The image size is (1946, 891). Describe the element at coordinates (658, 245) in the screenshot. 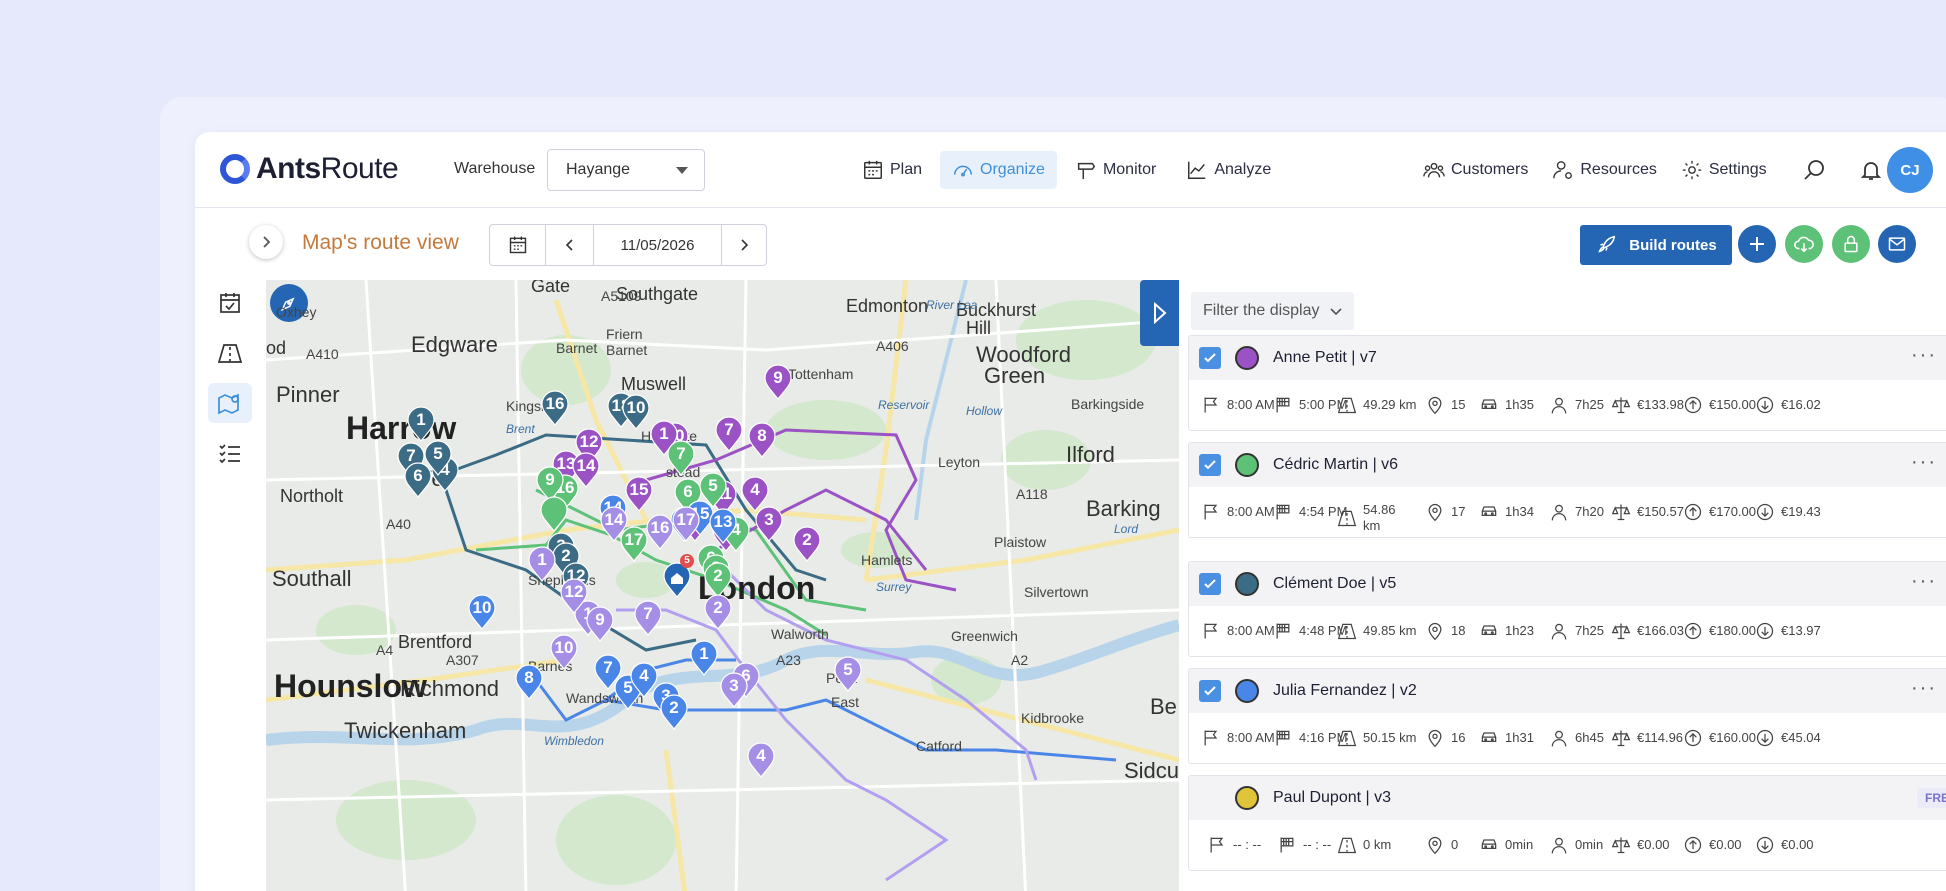

I see `date-display: 11/05/2026` at that location.